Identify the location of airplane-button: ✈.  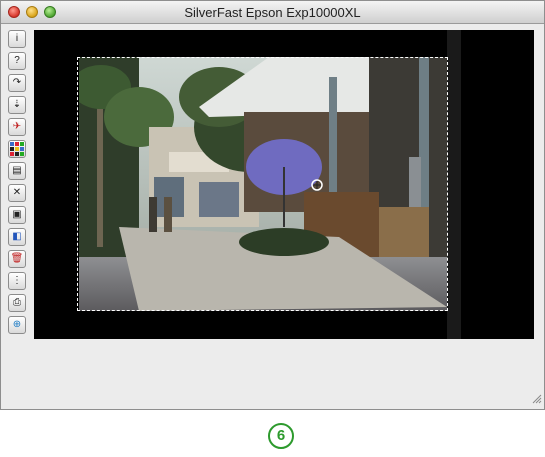
(17, 127).